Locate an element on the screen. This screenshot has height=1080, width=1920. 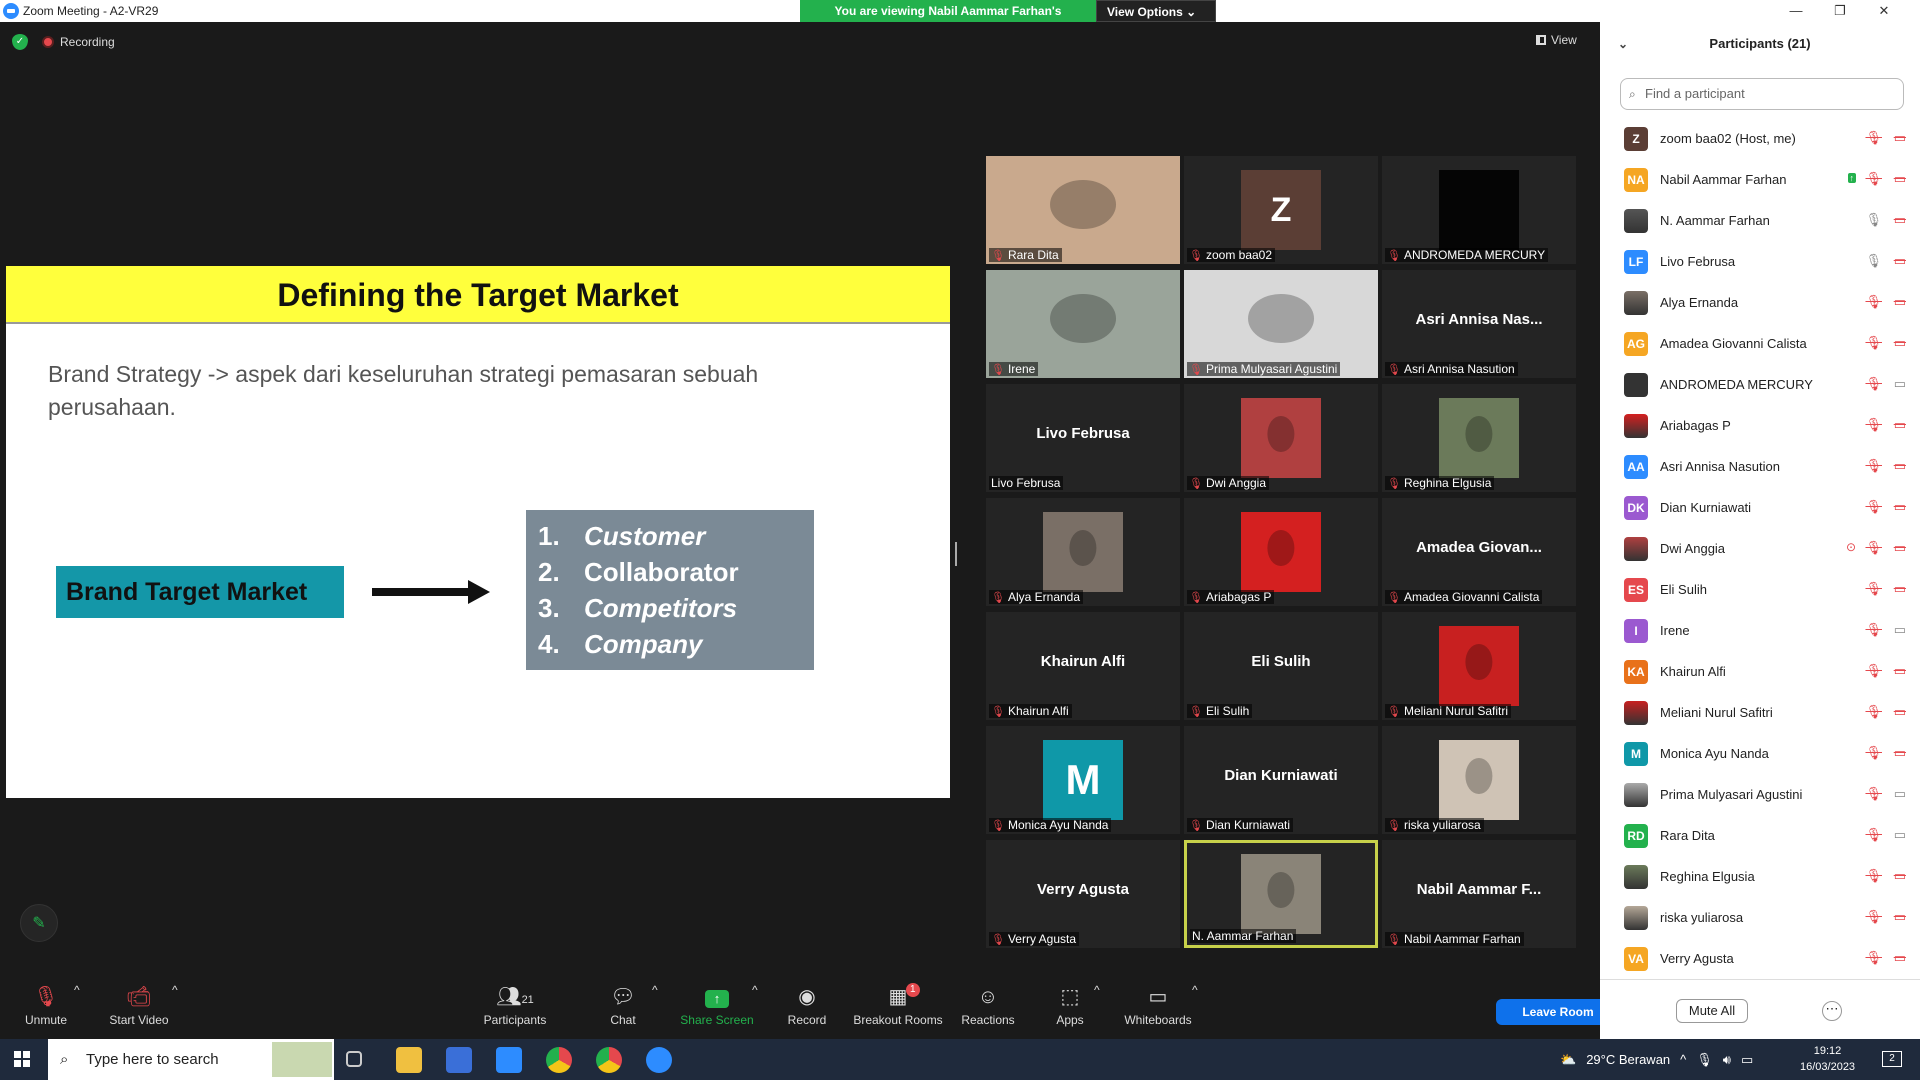
video-tile: Khairun Alfi 🎙︎ Khairun Alfi is located at coordinates (1083, 666).